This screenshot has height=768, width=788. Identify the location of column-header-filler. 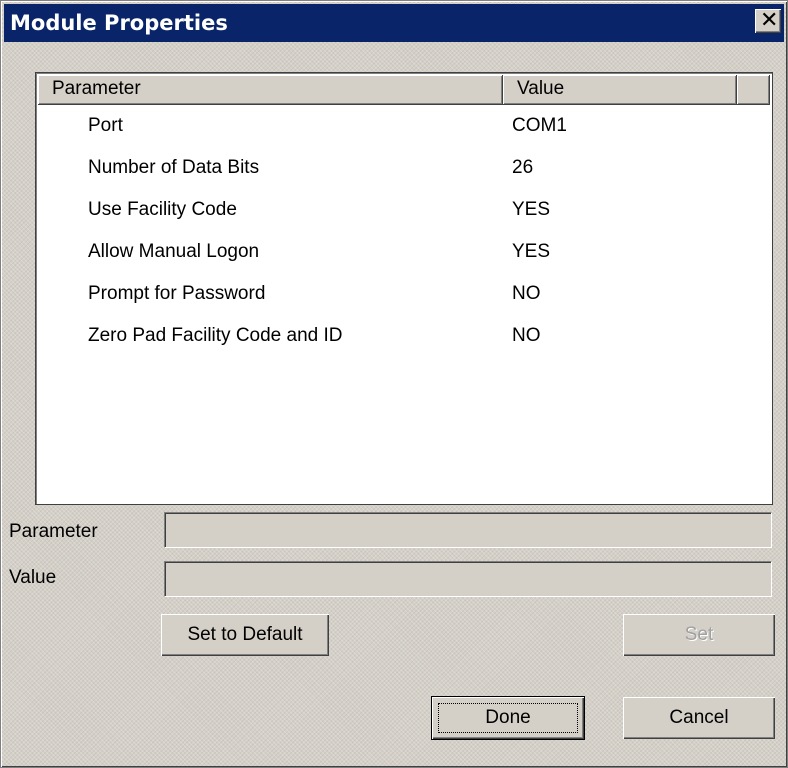
(753, 90).